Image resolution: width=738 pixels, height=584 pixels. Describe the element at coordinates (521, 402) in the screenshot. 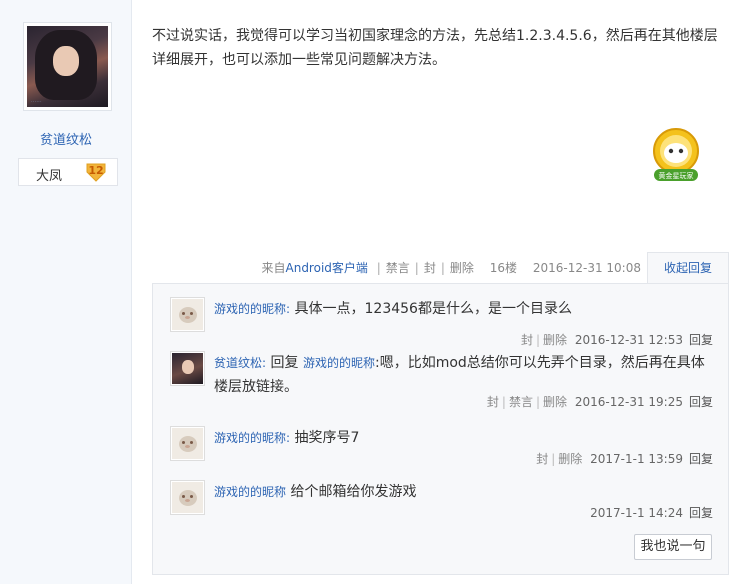

I see `reply-ban-link: 禁言` at that location.